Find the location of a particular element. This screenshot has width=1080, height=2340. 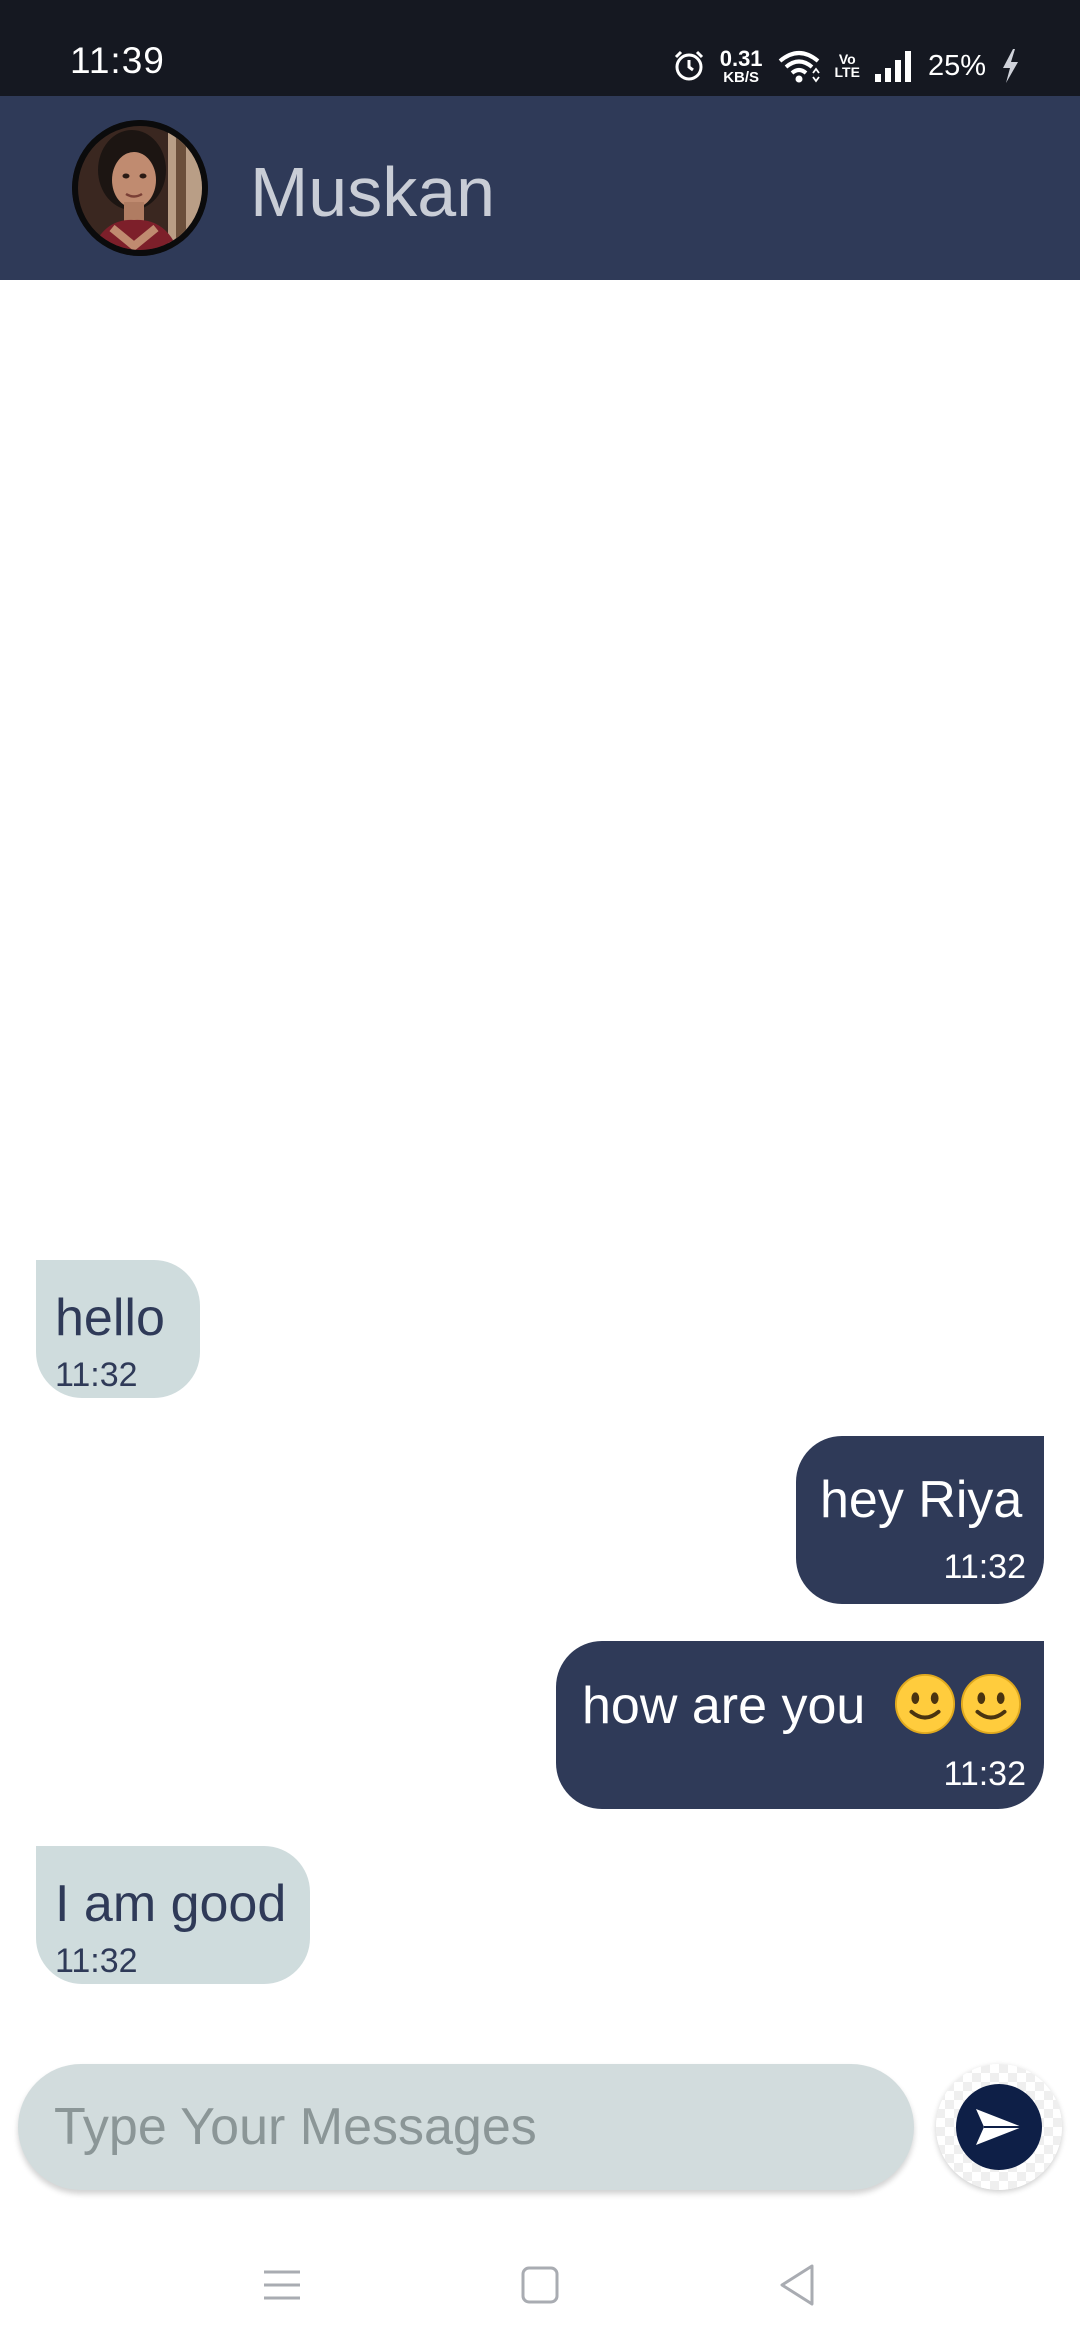

charging-icon is located at coordinates (1010, 66).